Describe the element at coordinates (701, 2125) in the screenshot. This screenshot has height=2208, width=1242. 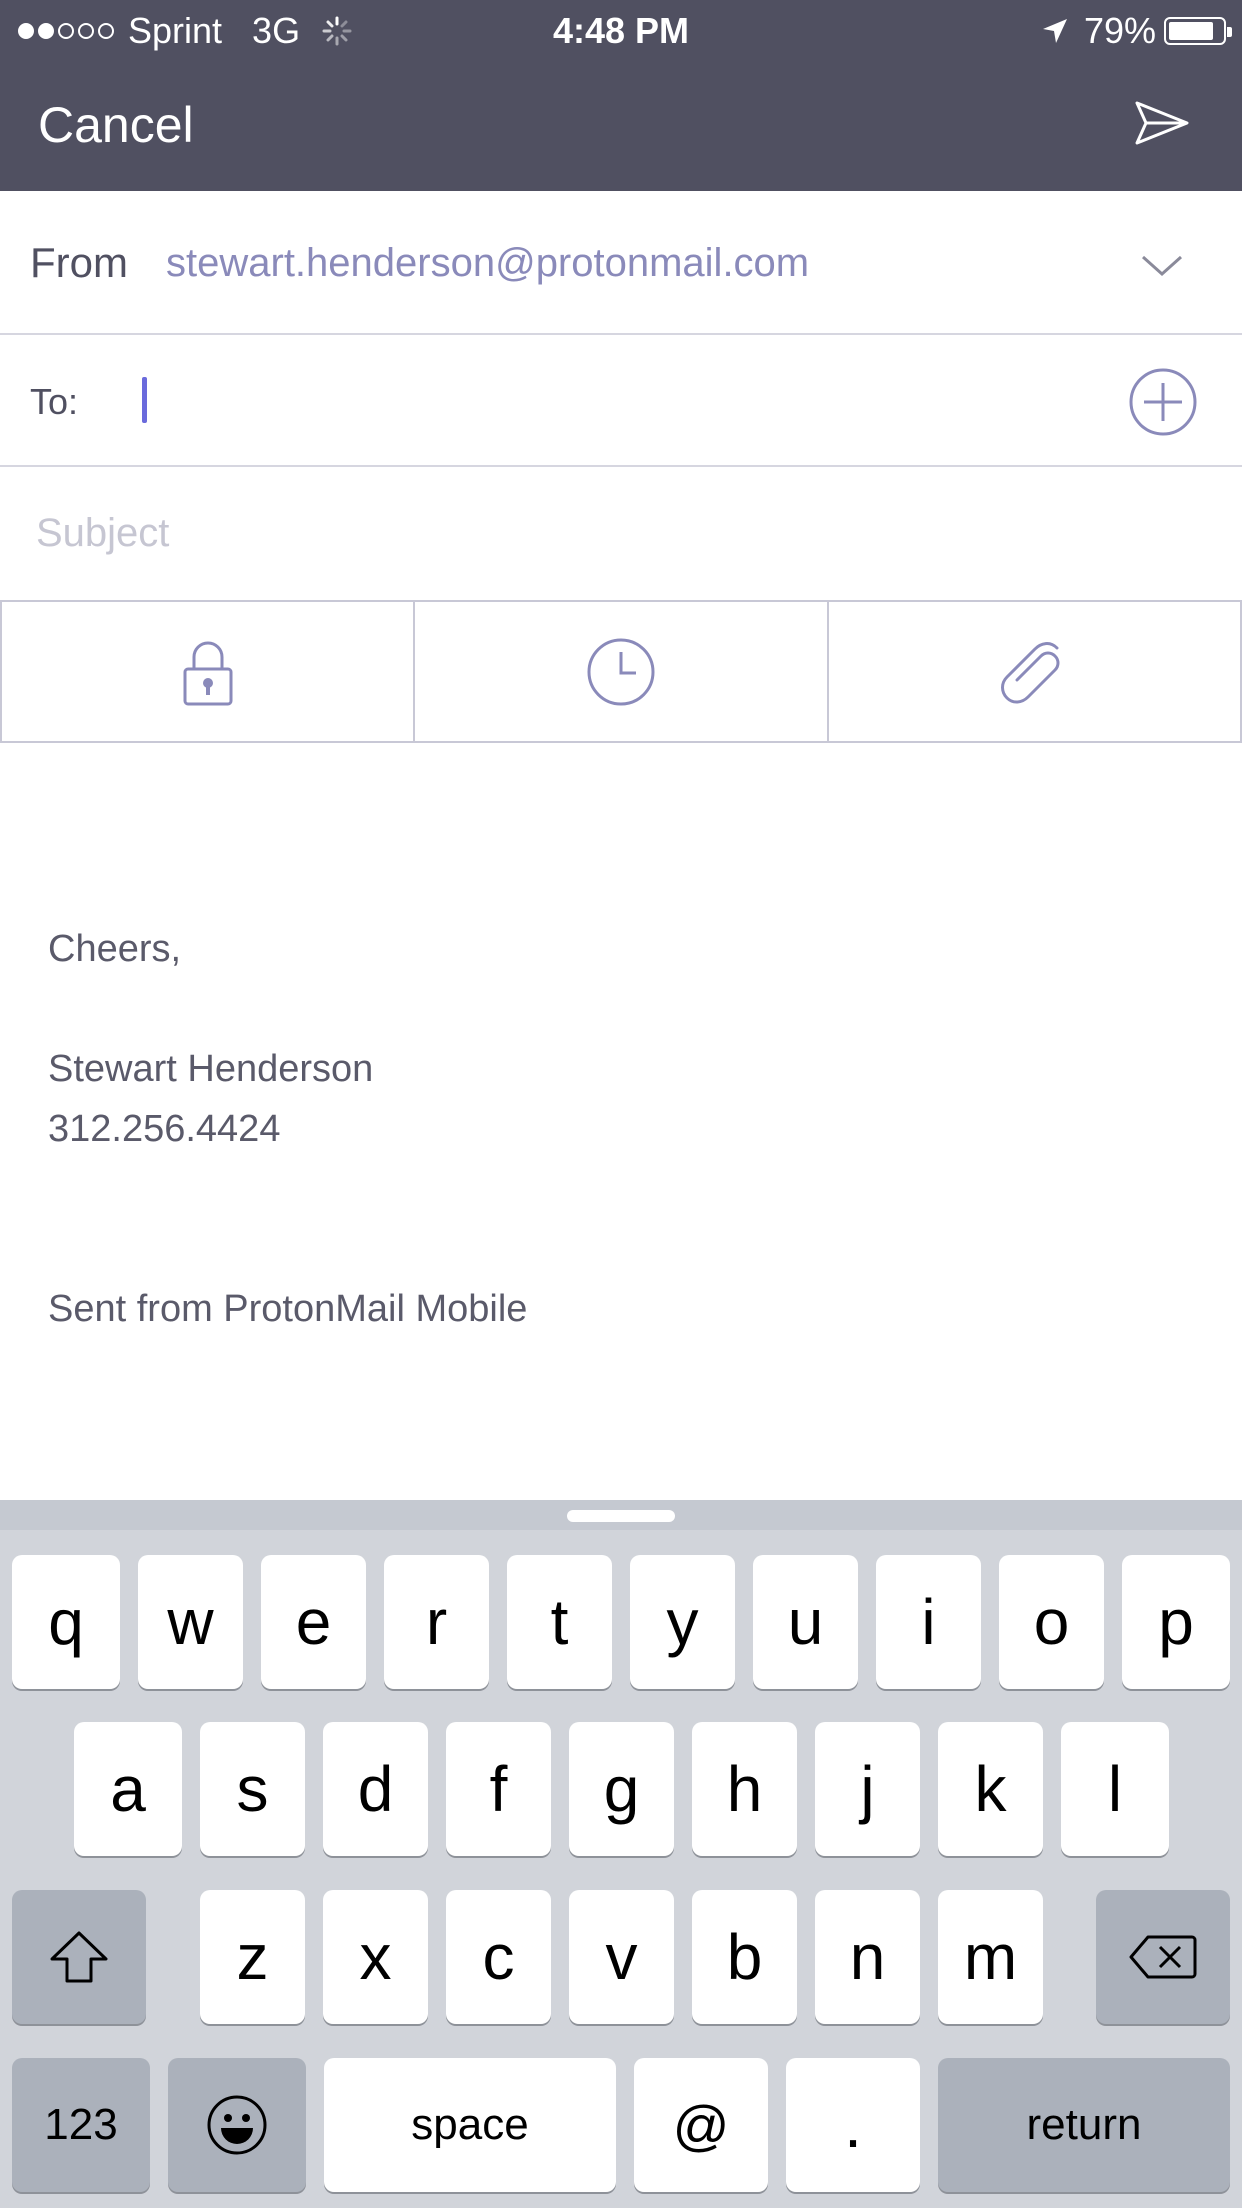
I see `at-key: @` at that location.